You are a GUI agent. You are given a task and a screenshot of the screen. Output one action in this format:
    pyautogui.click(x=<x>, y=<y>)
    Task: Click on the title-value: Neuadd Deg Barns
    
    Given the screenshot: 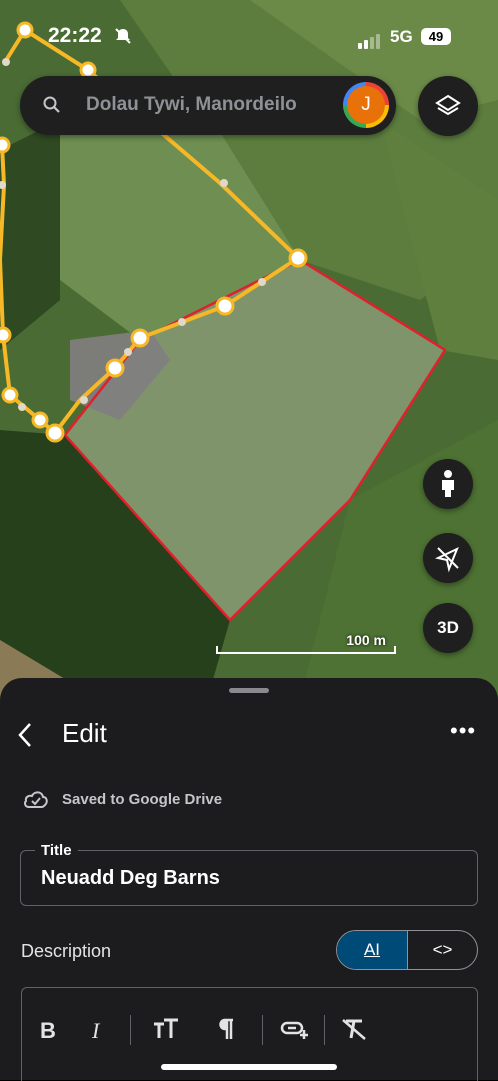 What is the action you would take?
    pyautogui.click(x=130, y=878)
    